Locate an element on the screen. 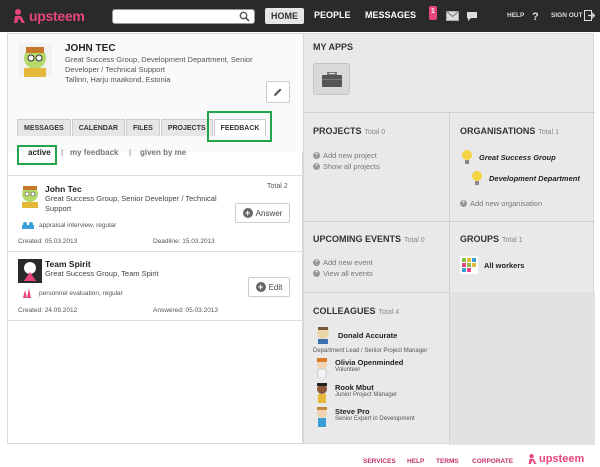 The image size is (600, 467). events-title: UPCOMING EVENTS Total 0 is located at coordinates (369, 239).